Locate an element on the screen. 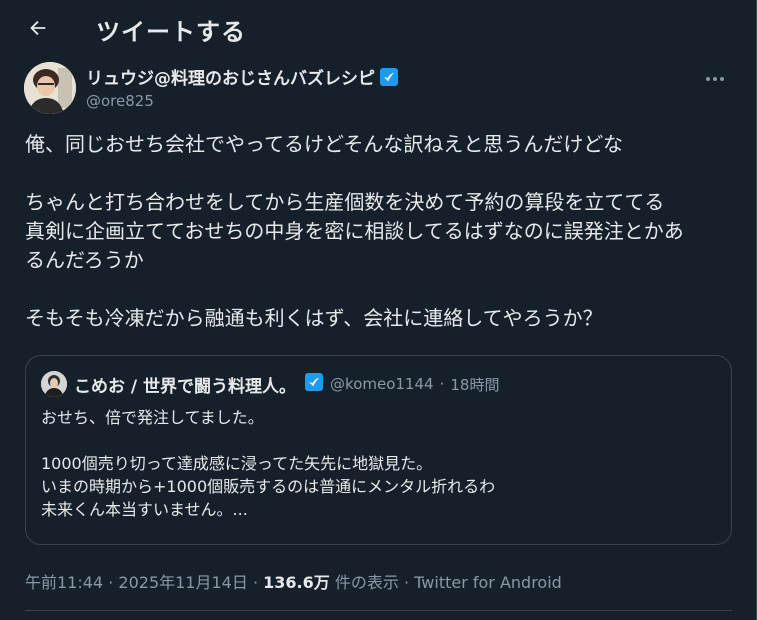 This screenshot has height=620, width=757. tweet-line: 真剣に企画立てておせちの中身を密に相談してるはずなのに誤発注とかあ is located at coordinates (354, 231).